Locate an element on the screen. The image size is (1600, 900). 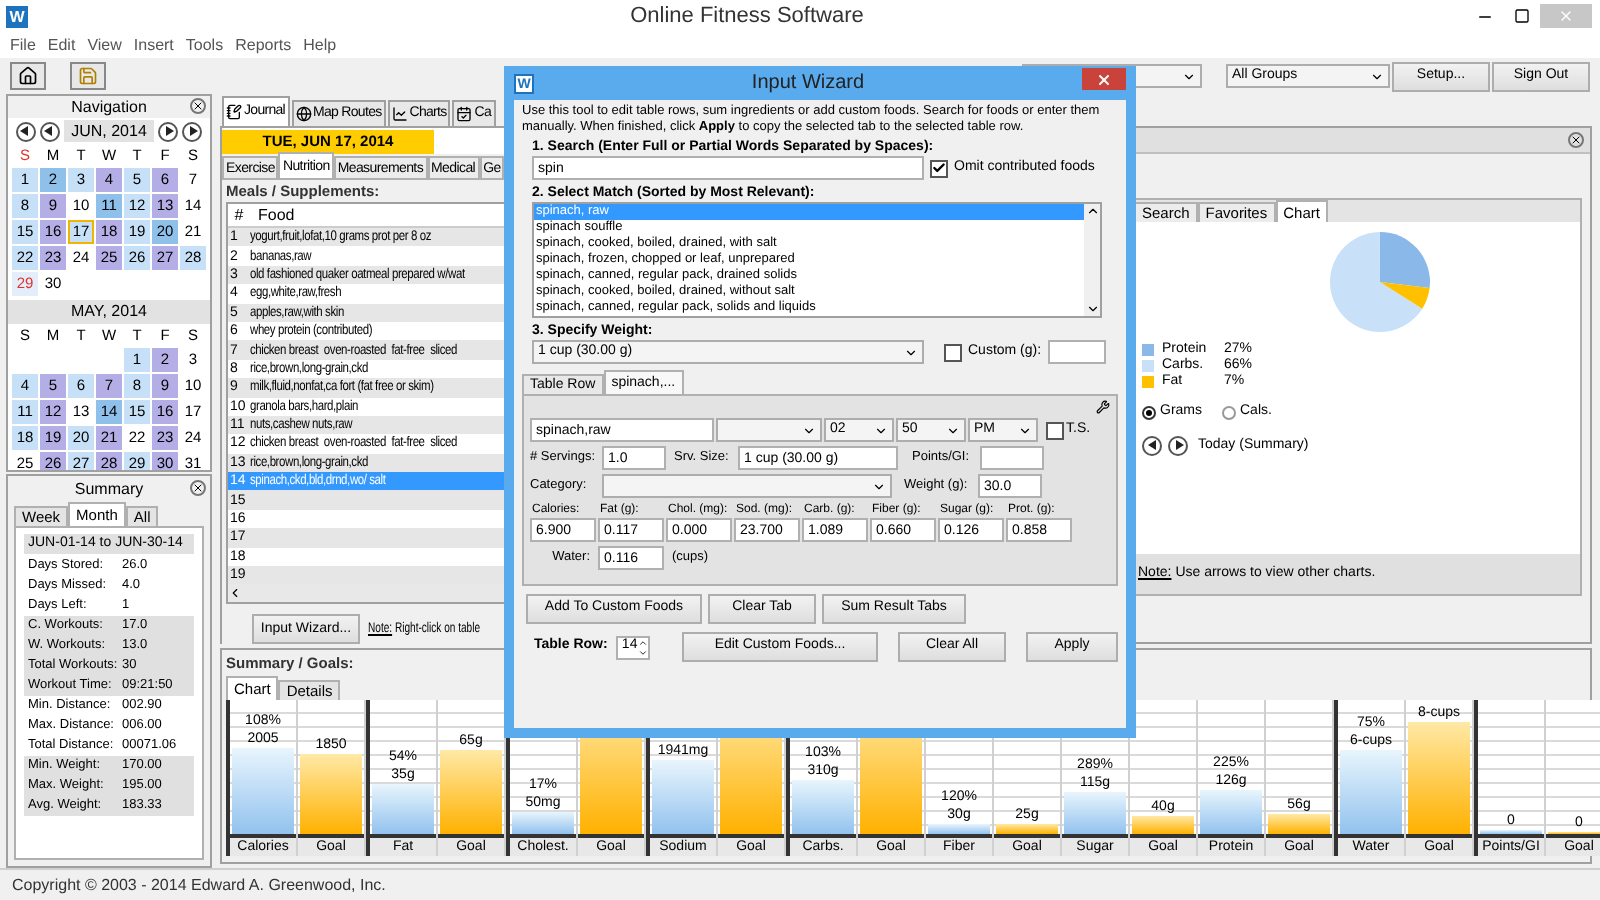
home-button is located at coordinates (28, 76).